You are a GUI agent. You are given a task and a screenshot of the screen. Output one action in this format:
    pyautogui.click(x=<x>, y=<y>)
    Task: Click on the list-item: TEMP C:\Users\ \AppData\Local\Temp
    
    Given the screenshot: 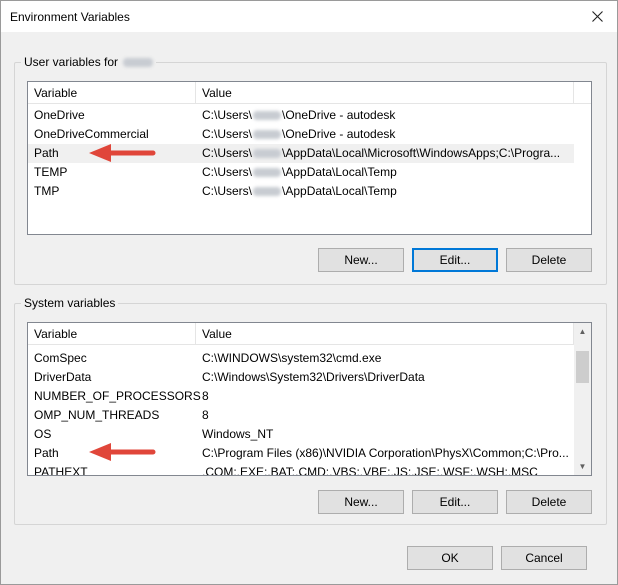 What is the action you would take?
    pyautogui.click(x=301, y=172)
    